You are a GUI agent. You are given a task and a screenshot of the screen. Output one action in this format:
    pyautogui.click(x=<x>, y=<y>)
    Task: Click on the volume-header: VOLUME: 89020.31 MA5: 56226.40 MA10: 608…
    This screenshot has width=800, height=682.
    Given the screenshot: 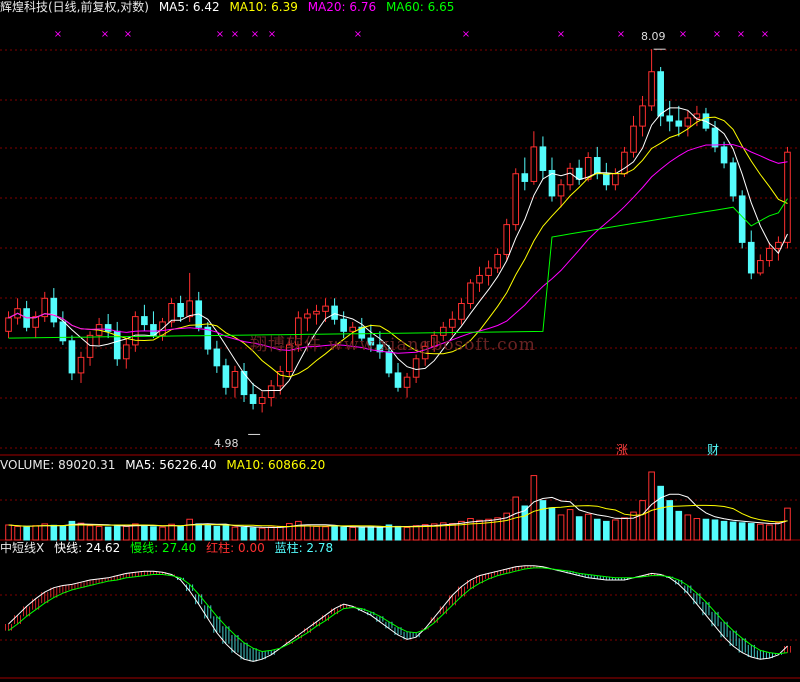 What is the action you would take?
    pyautogui.click(x=165, y=465)
    